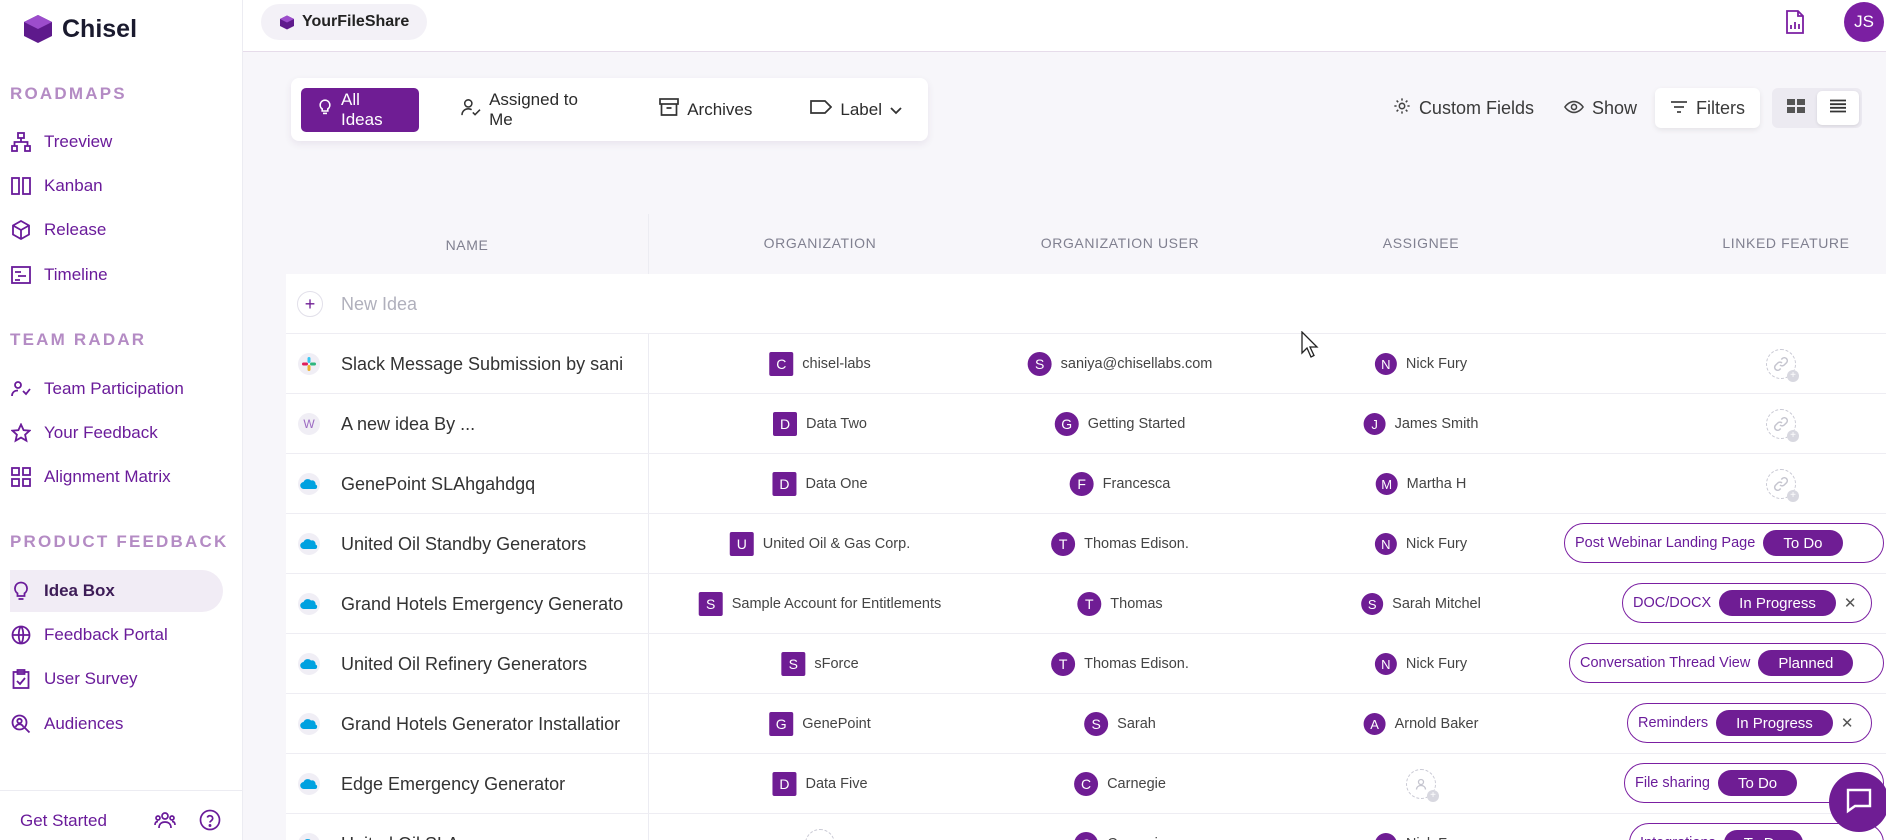 This screenshot has width=1886, height=840. Describe the element at coordinates (820, 243) in the screenshot. I see `column-header-organization: ORGANIZATION` at that location.